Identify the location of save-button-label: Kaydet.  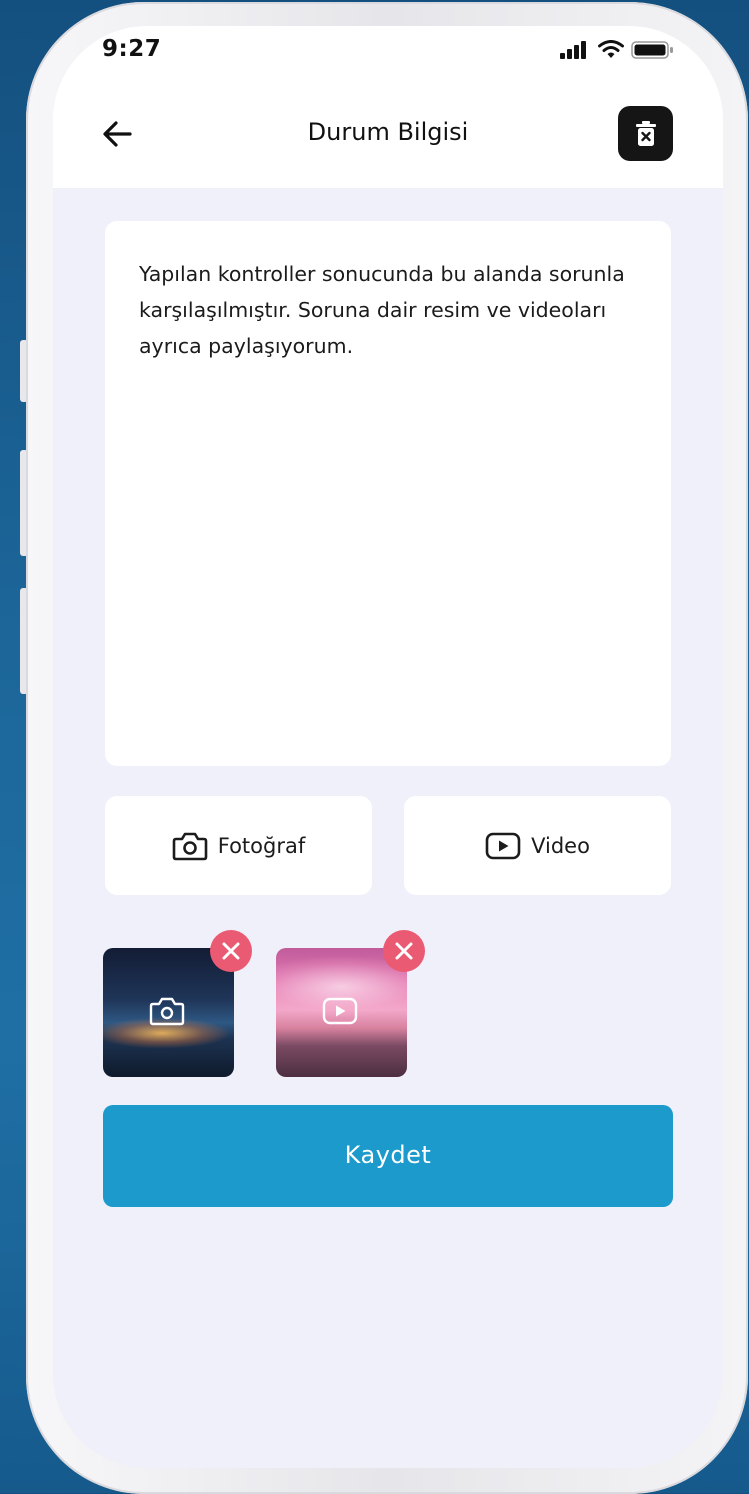
(388, 1155).